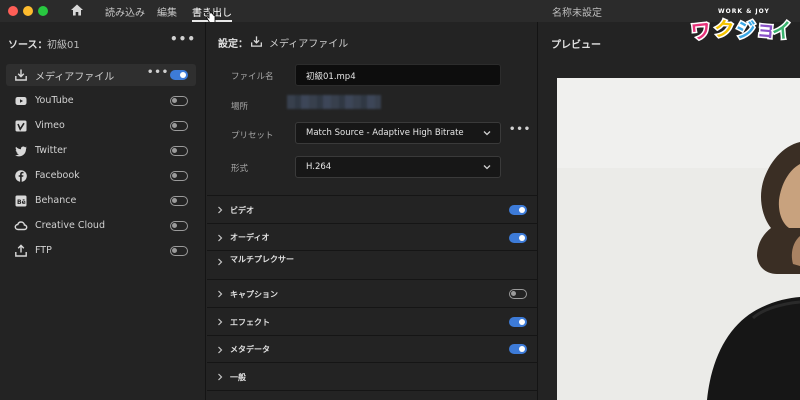  I want to click on source-name: 初級01, so click(63, 45).